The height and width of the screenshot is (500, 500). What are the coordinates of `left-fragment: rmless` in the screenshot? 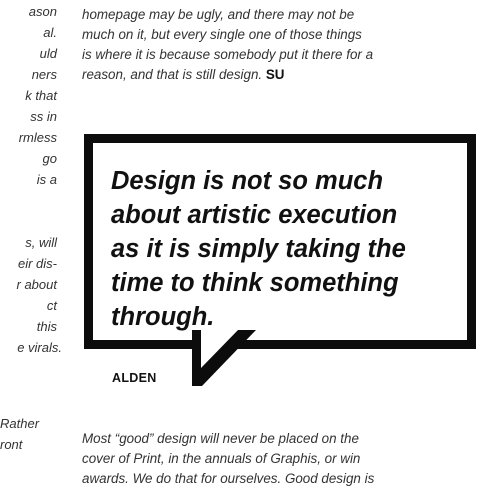 It's located at (37, 137).